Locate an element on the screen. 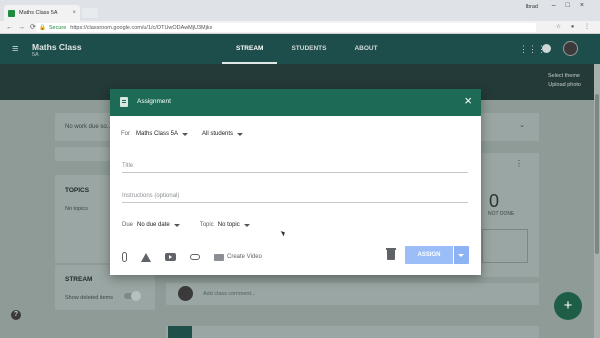 The width and height of the screenshot is (600, 338). browser-tab-bar: Maths Class 5A × Ibrad –□× is located at coordinates (300, 10).